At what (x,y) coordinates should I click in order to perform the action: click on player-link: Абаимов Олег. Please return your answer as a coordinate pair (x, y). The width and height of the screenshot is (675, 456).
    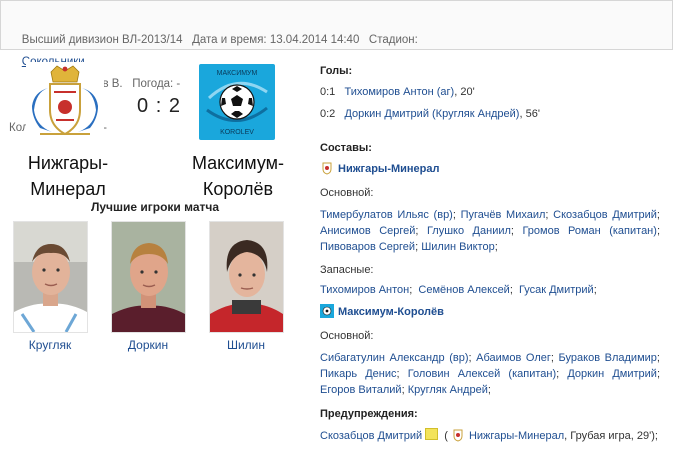
    Looking at the image, I should click on (513, 358).